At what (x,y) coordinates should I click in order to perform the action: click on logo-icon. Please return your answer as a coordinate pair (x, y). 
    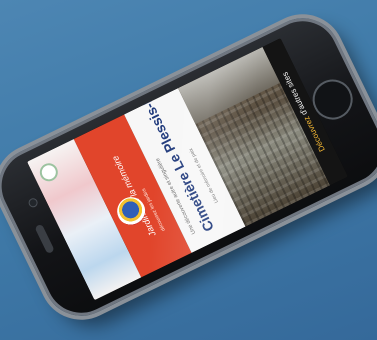
    Looking at the image, I should click on (49, 172).